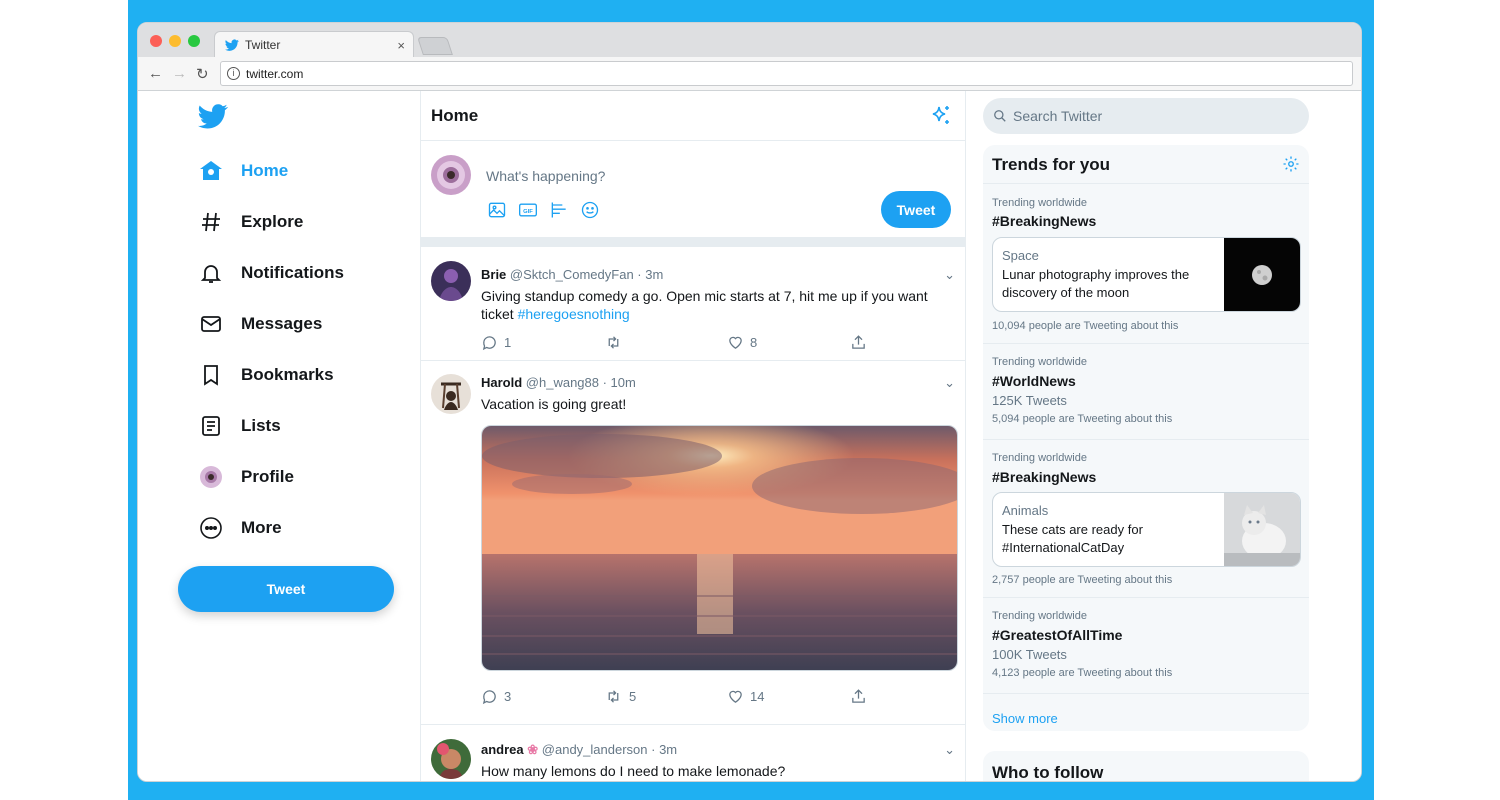  I want to click on minimize-window-button, so click(175, 41).